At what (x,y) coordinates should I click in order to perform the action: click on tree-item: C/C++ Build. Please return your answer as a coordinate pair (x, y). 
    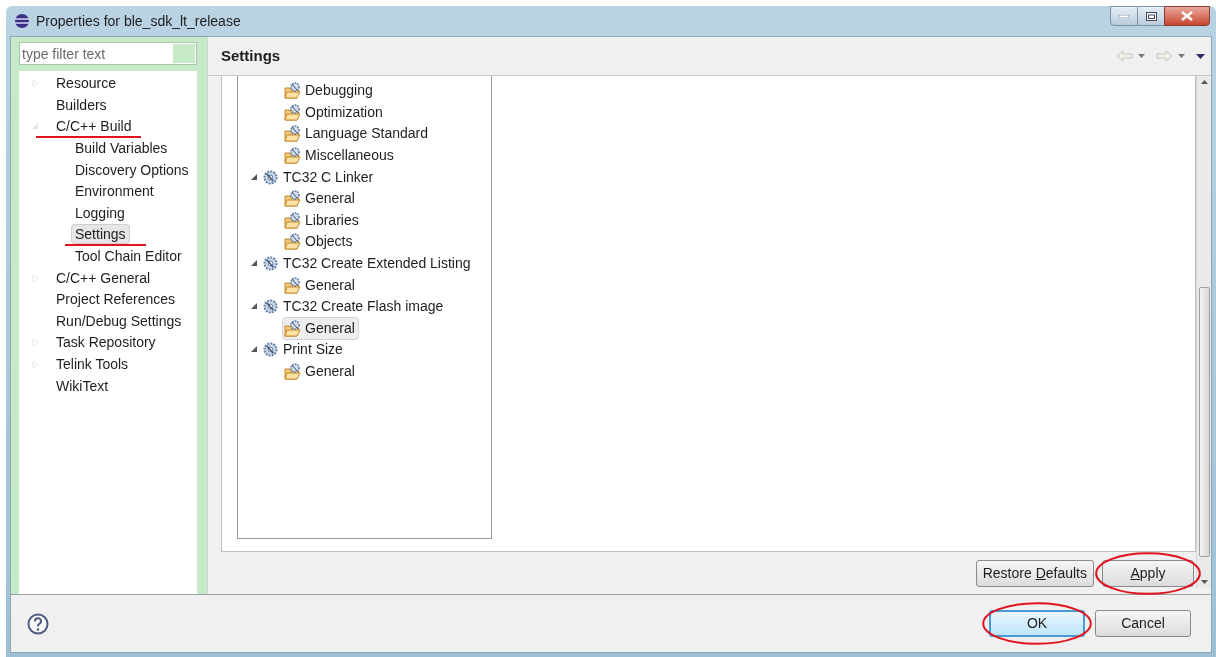
    Looking at the image, I should click on (94, 126).